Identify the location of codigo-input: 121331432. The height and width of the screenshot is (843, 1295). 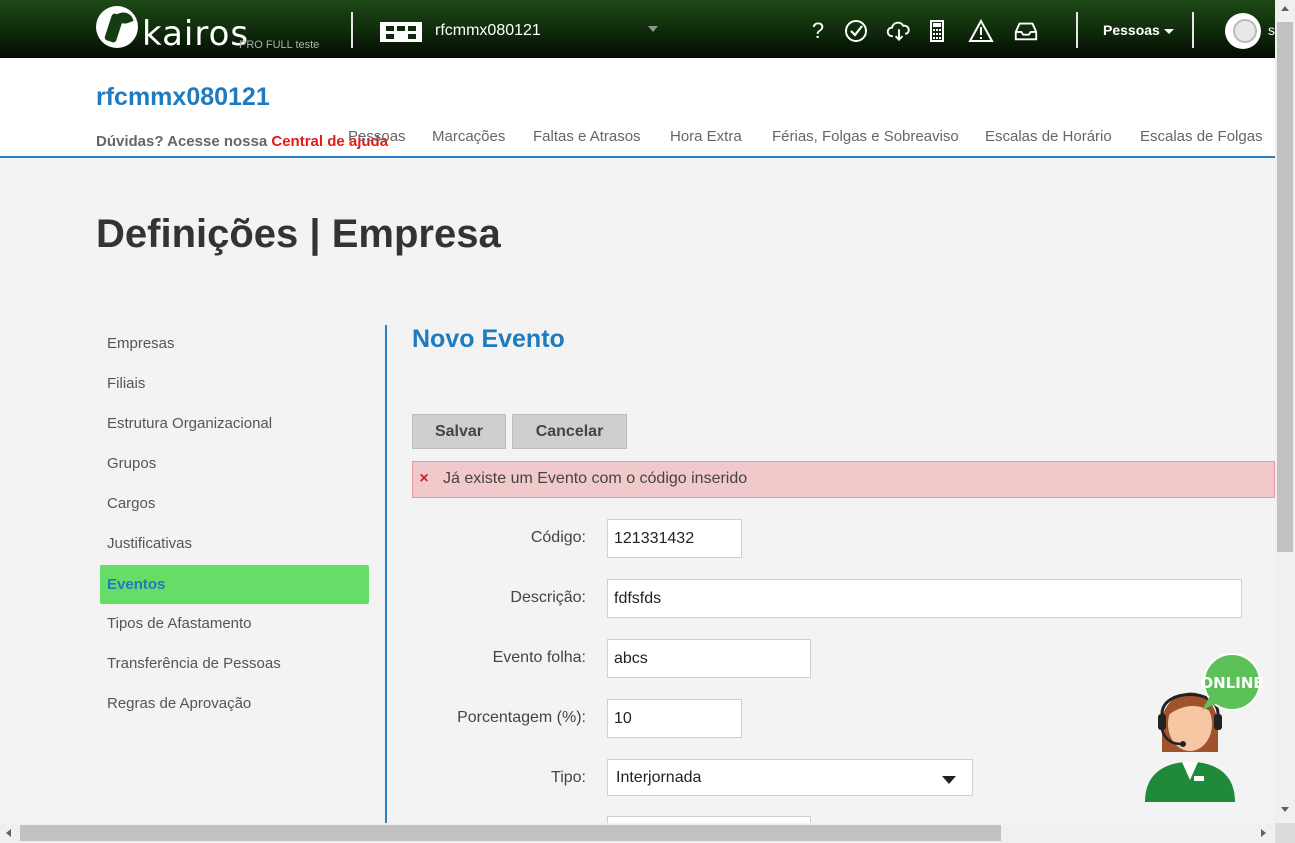
(674, 538).